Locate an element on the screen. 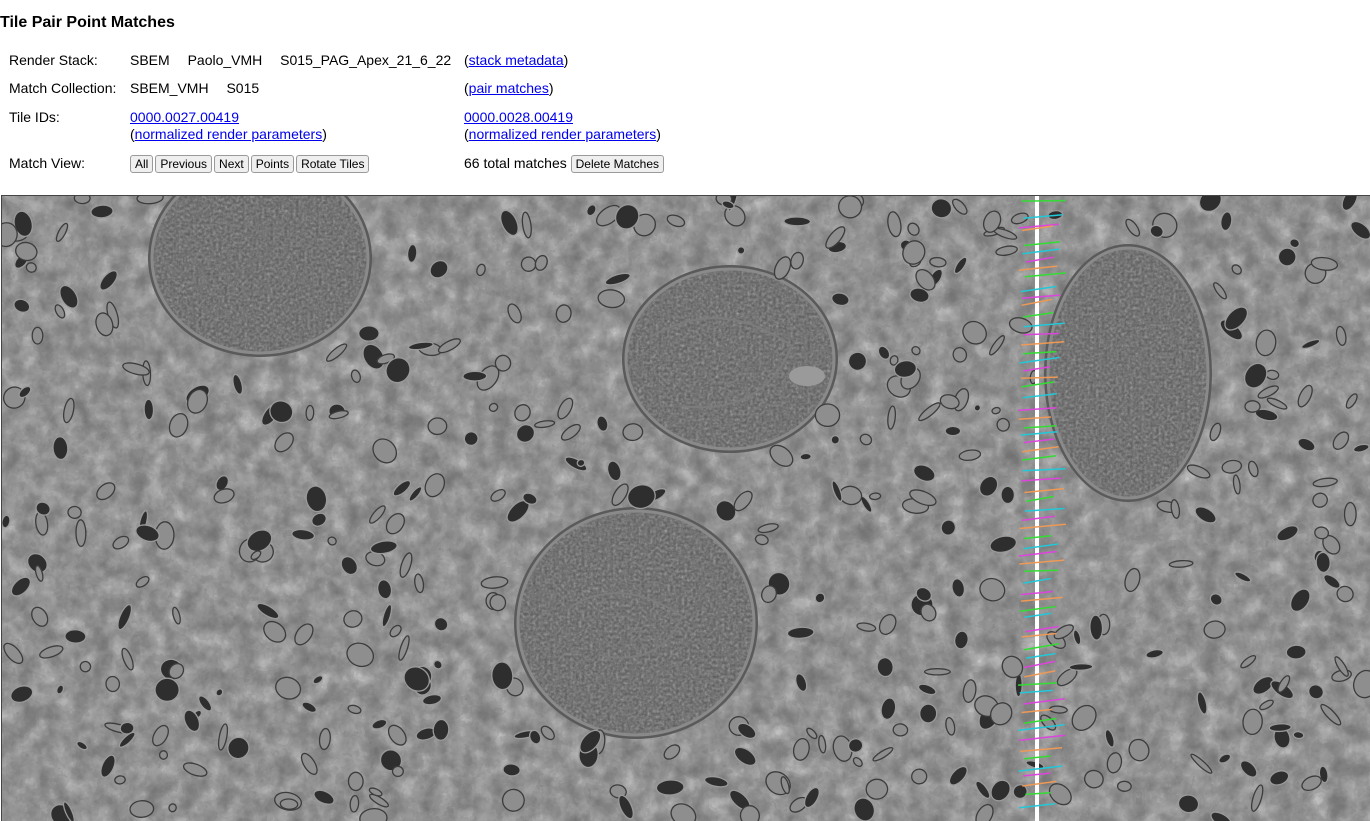 This screenshot has width=1370, height=821. match-collection-label: Match Collection: is located at coordinates (63, 88).